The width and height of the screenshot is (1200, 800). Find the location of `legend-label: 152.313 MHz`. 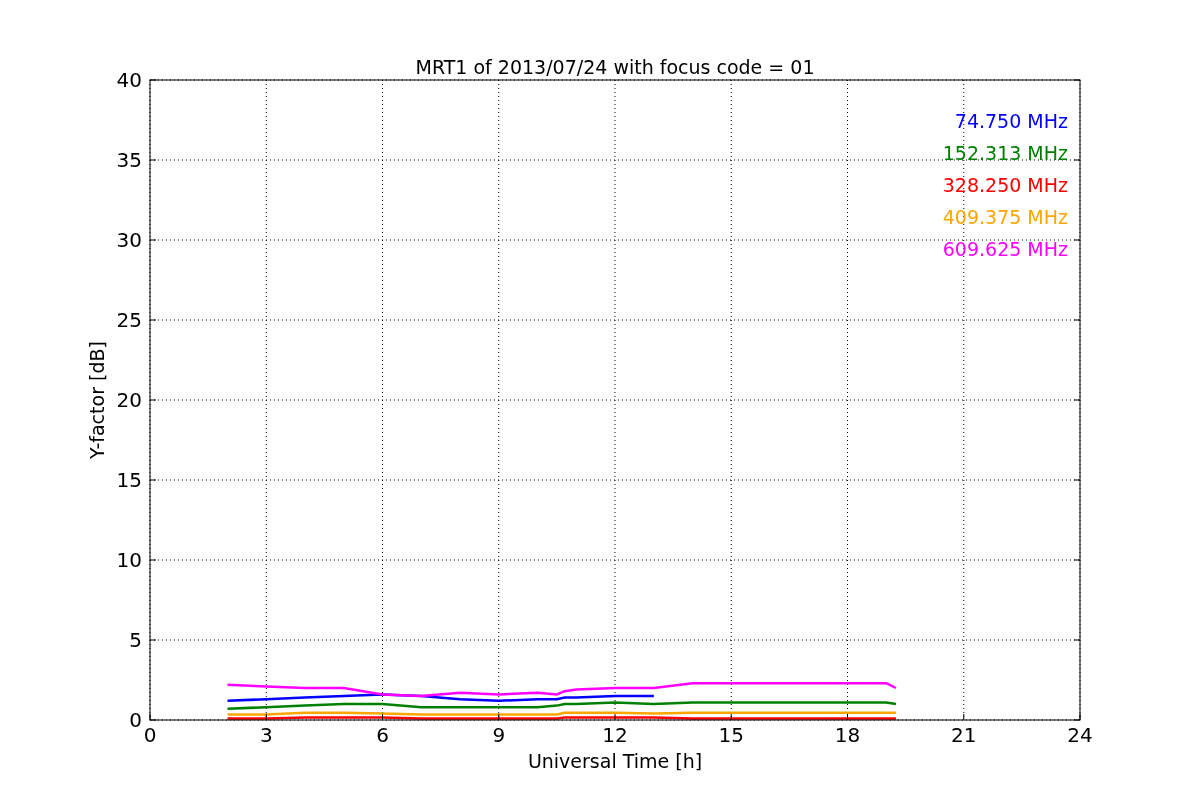

legend-label: 152.313 MHz is located at coordinates (1005, 153).